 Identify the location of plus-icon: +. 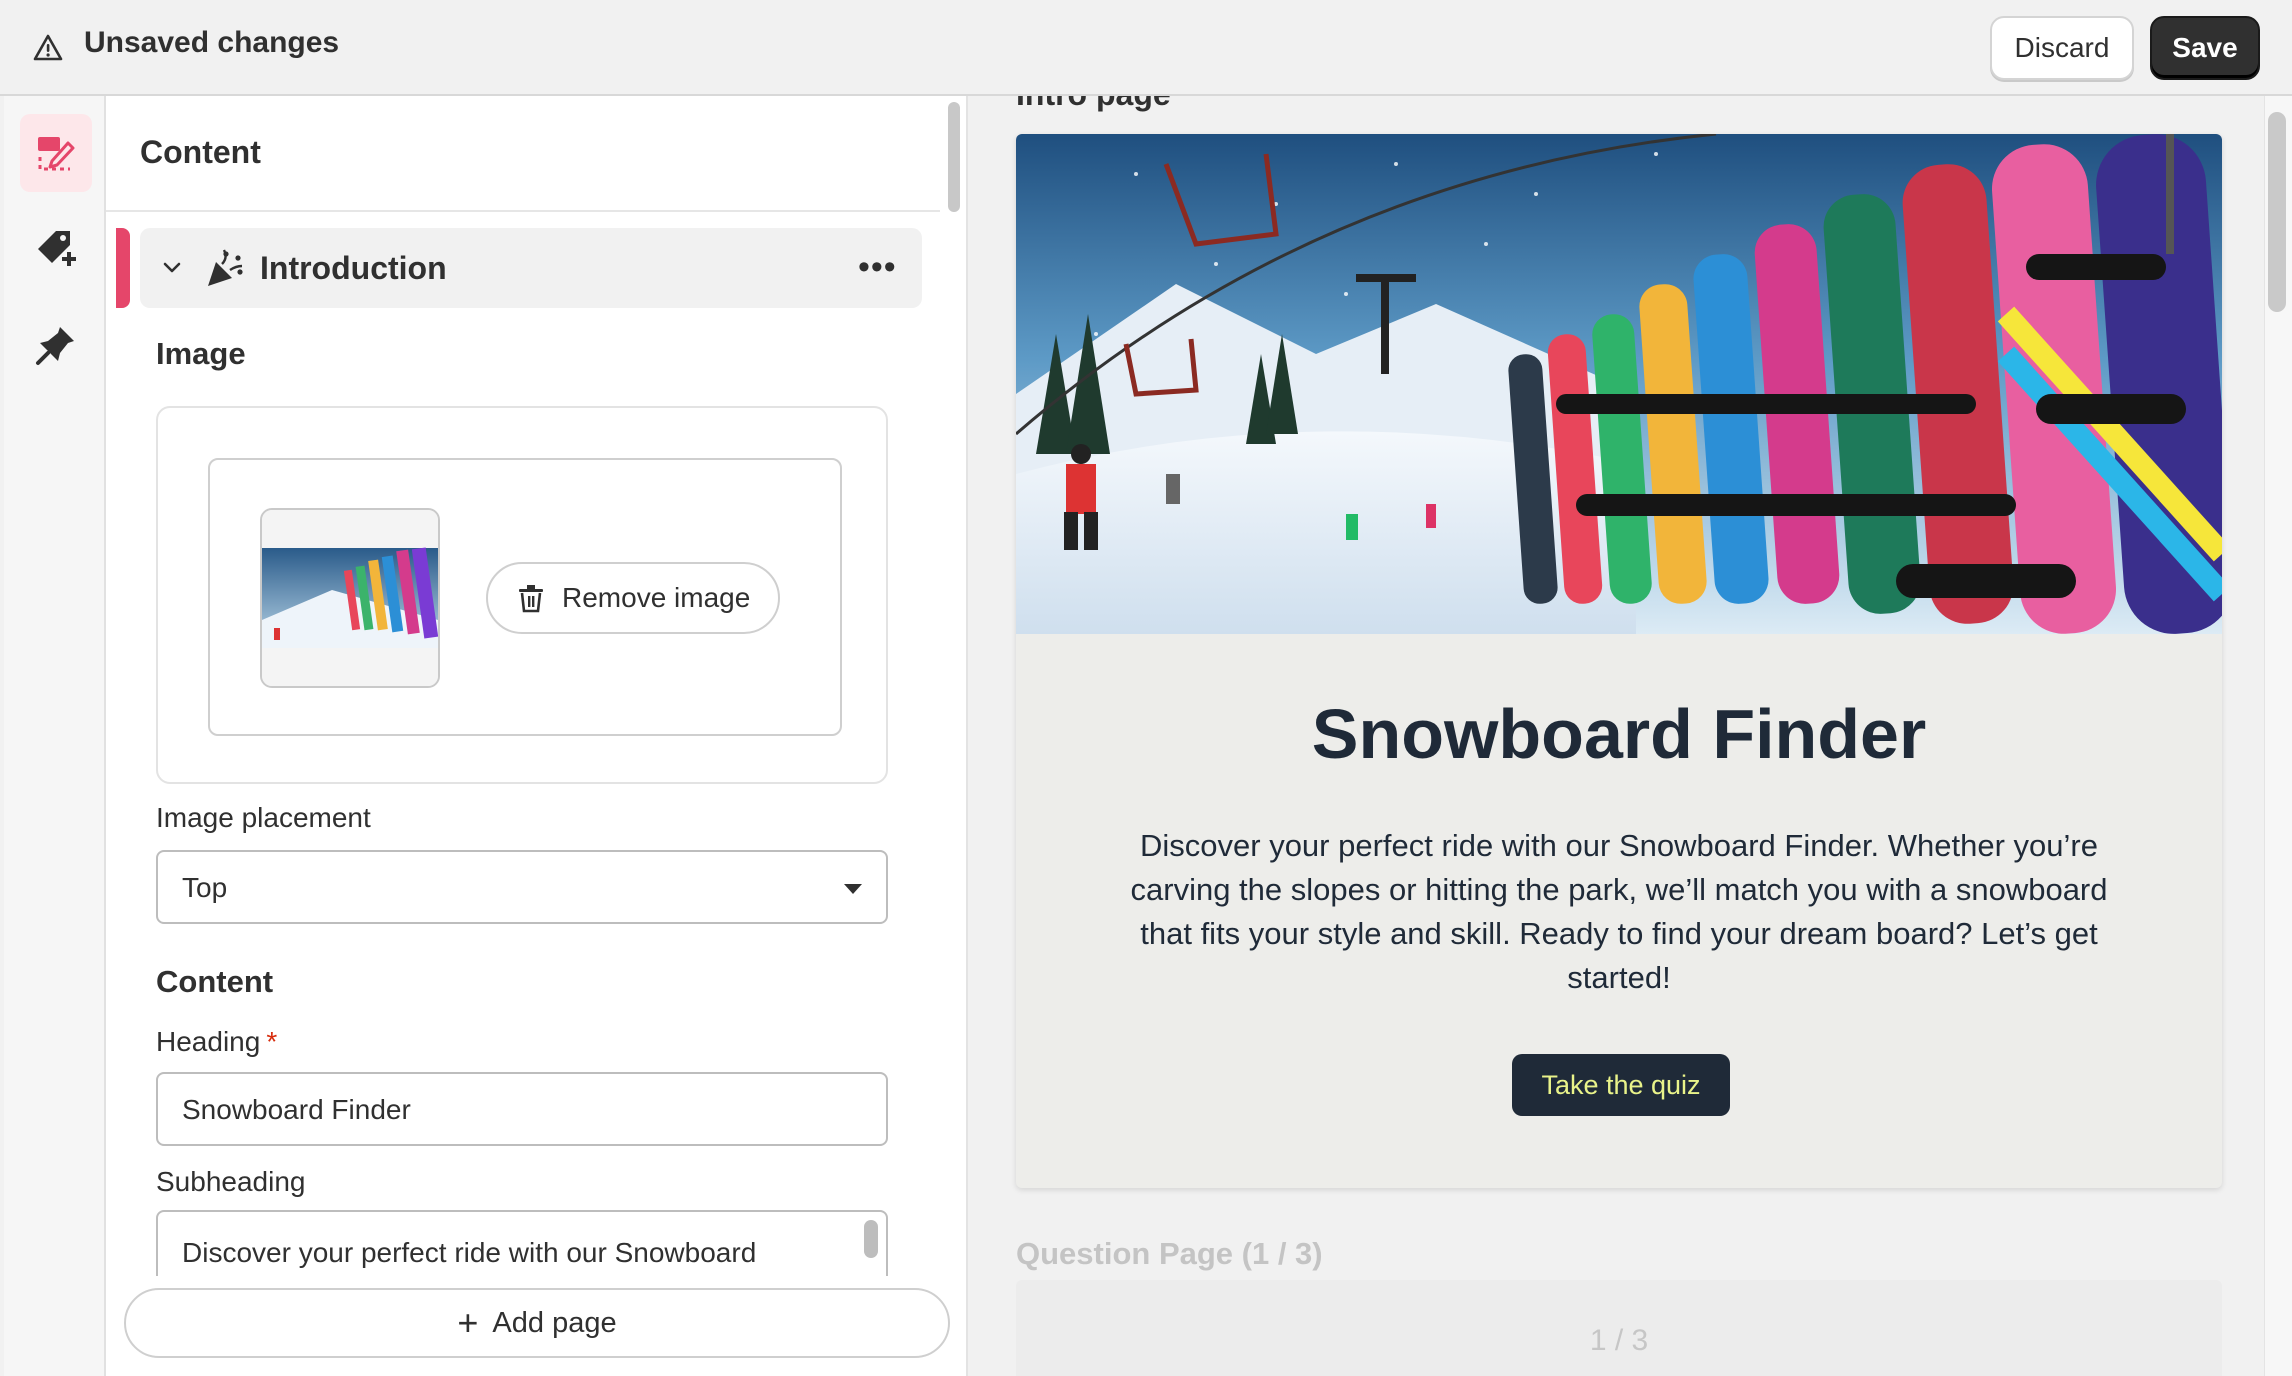
(468, 1322).